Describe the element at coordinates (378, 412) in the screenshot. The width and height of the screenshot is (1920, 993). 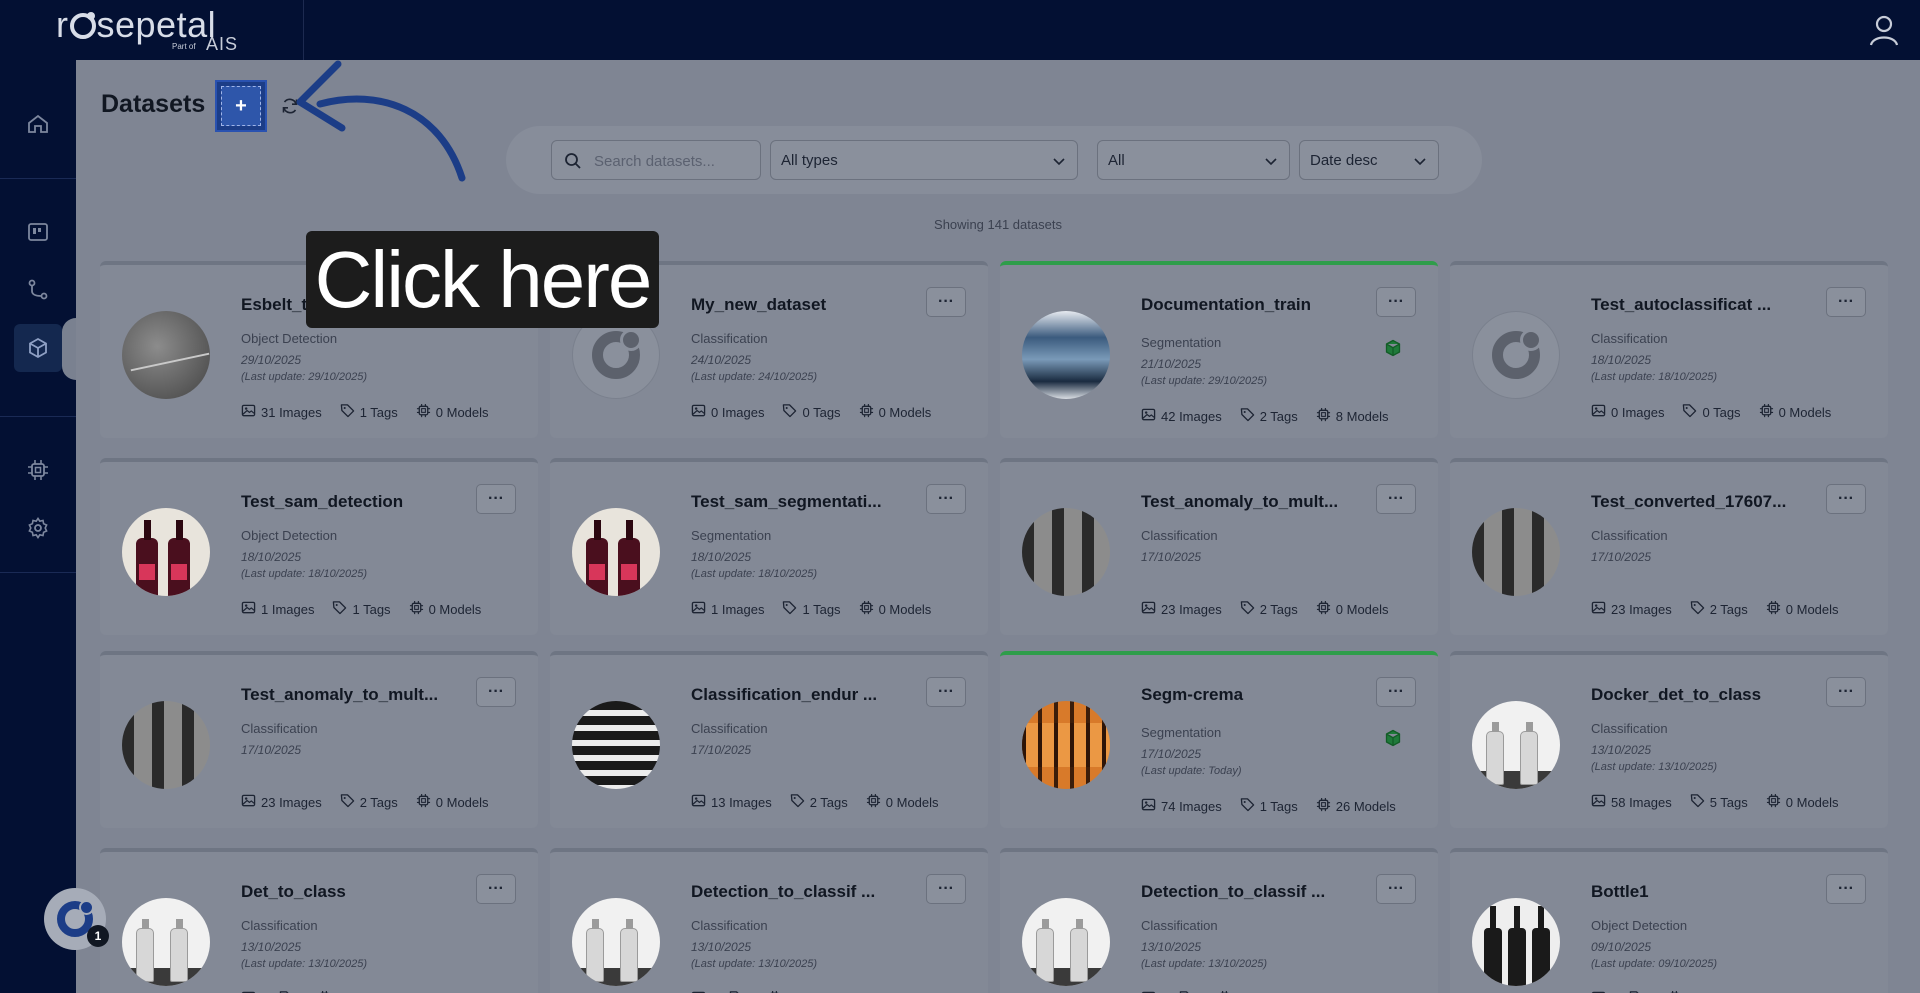
I see `tag-count-label: 1 Tags` at that location.